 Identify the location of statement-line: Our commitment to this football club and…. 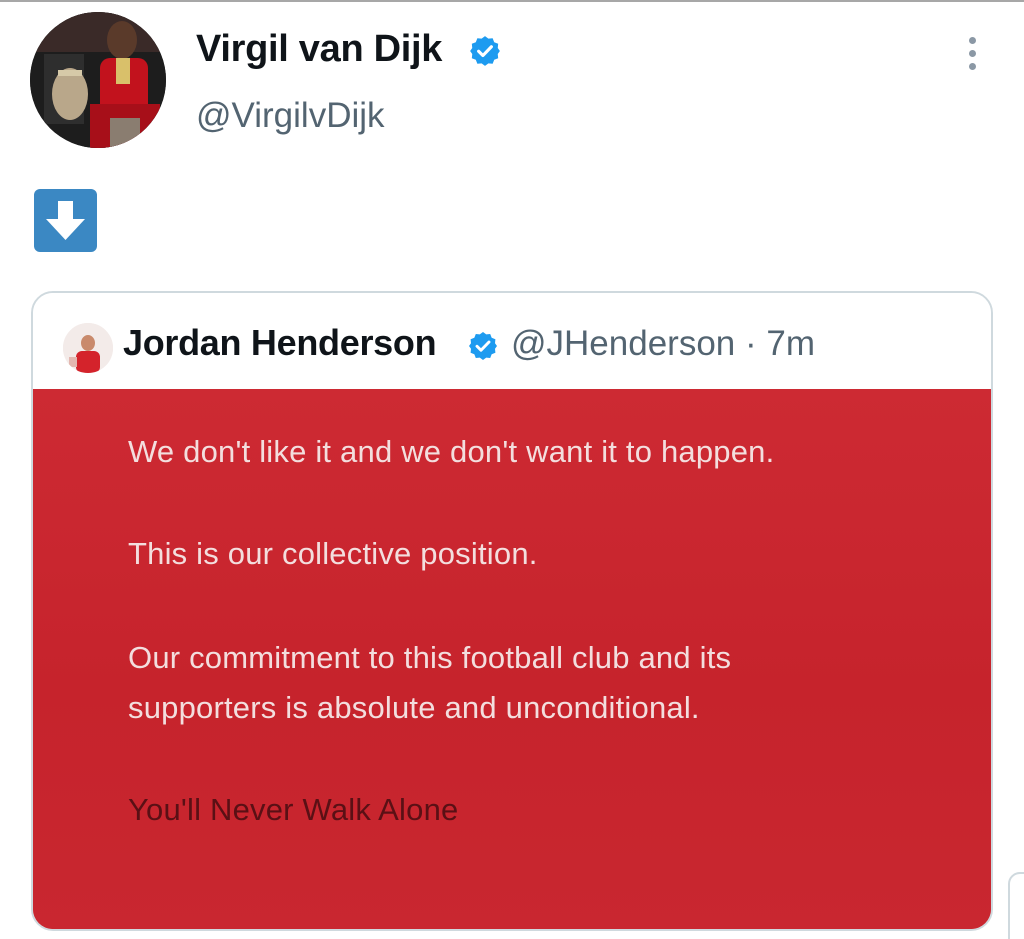
(430, 657).